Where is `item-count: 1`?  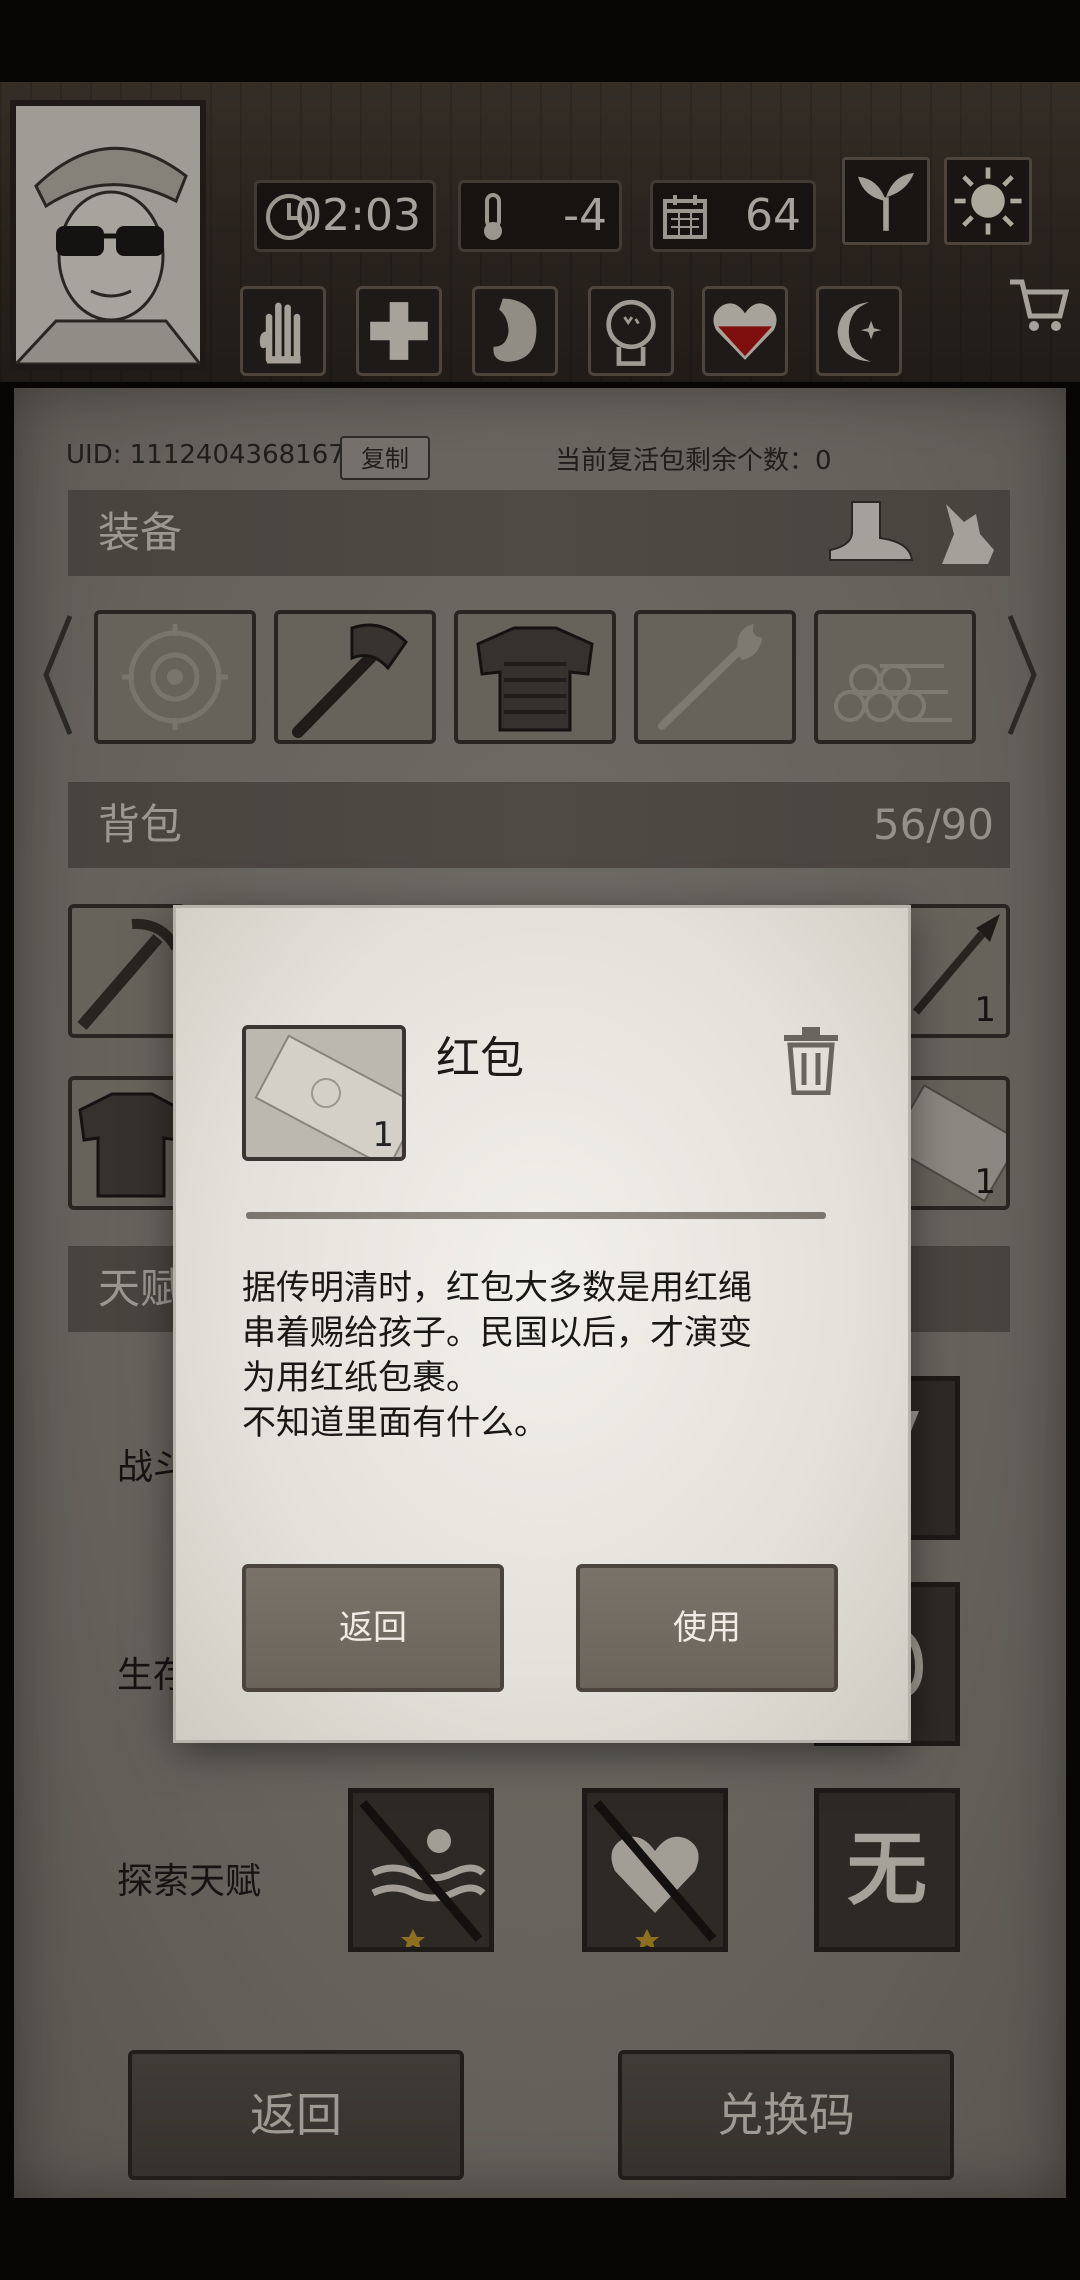 item-count: 1 is located at coordinates (383, 1135).